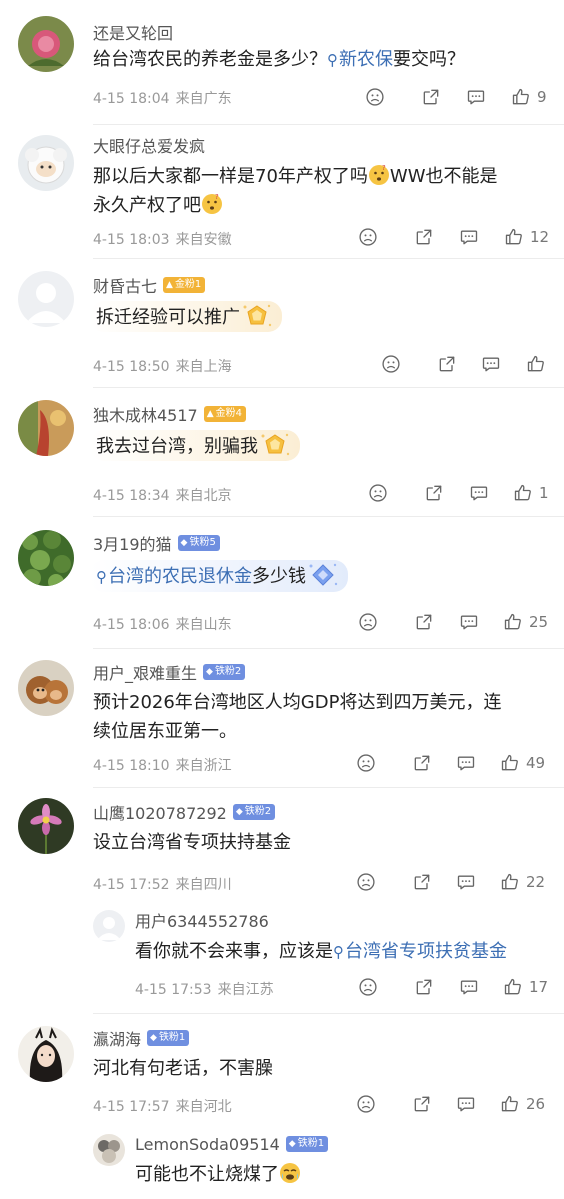 The height and width of the screenshot is (1199, 564). Describe the element at coordinates (180, 576) in the screenshot. I see `topic-link-label: 台湾的农民退休金` at that location.